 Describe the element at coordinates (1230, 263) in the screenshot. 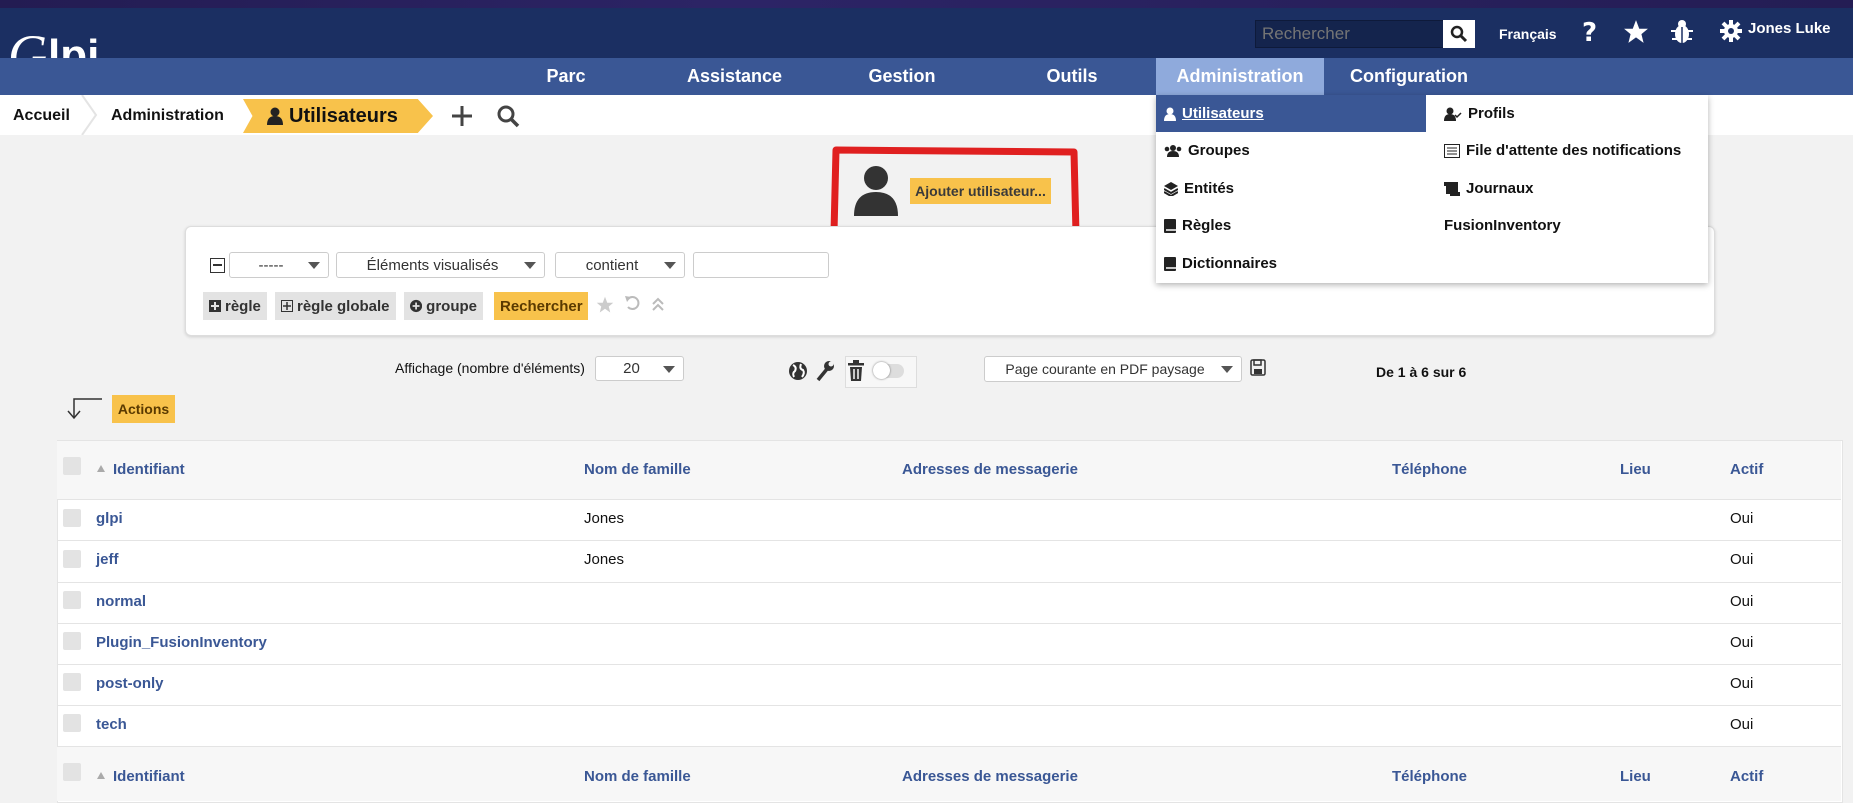

I see `menu-item-dictionnaires-label: Dictionnaires` at that location.